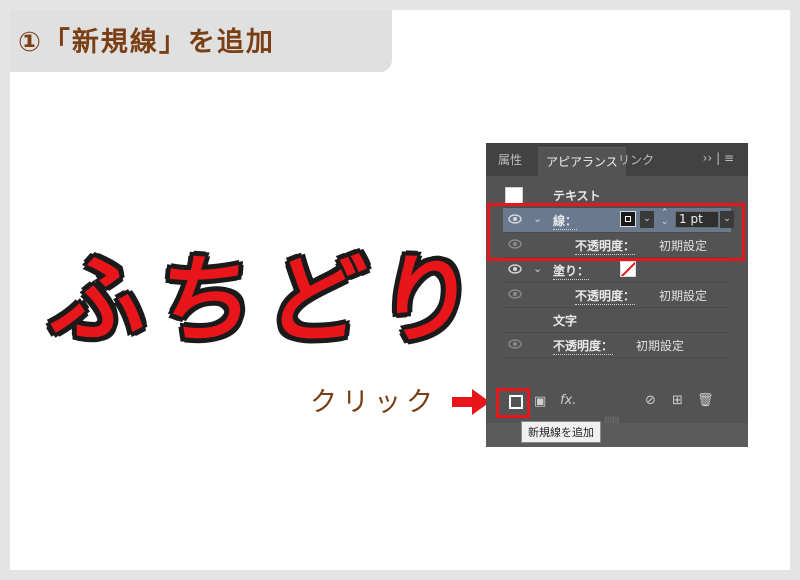 The height and width of the screenshot is (580, 800). What do you see at coordinates (561, 432) in the screenshot?
I see `tooltip: 新規線を追加` at bounding box center [561, 432].